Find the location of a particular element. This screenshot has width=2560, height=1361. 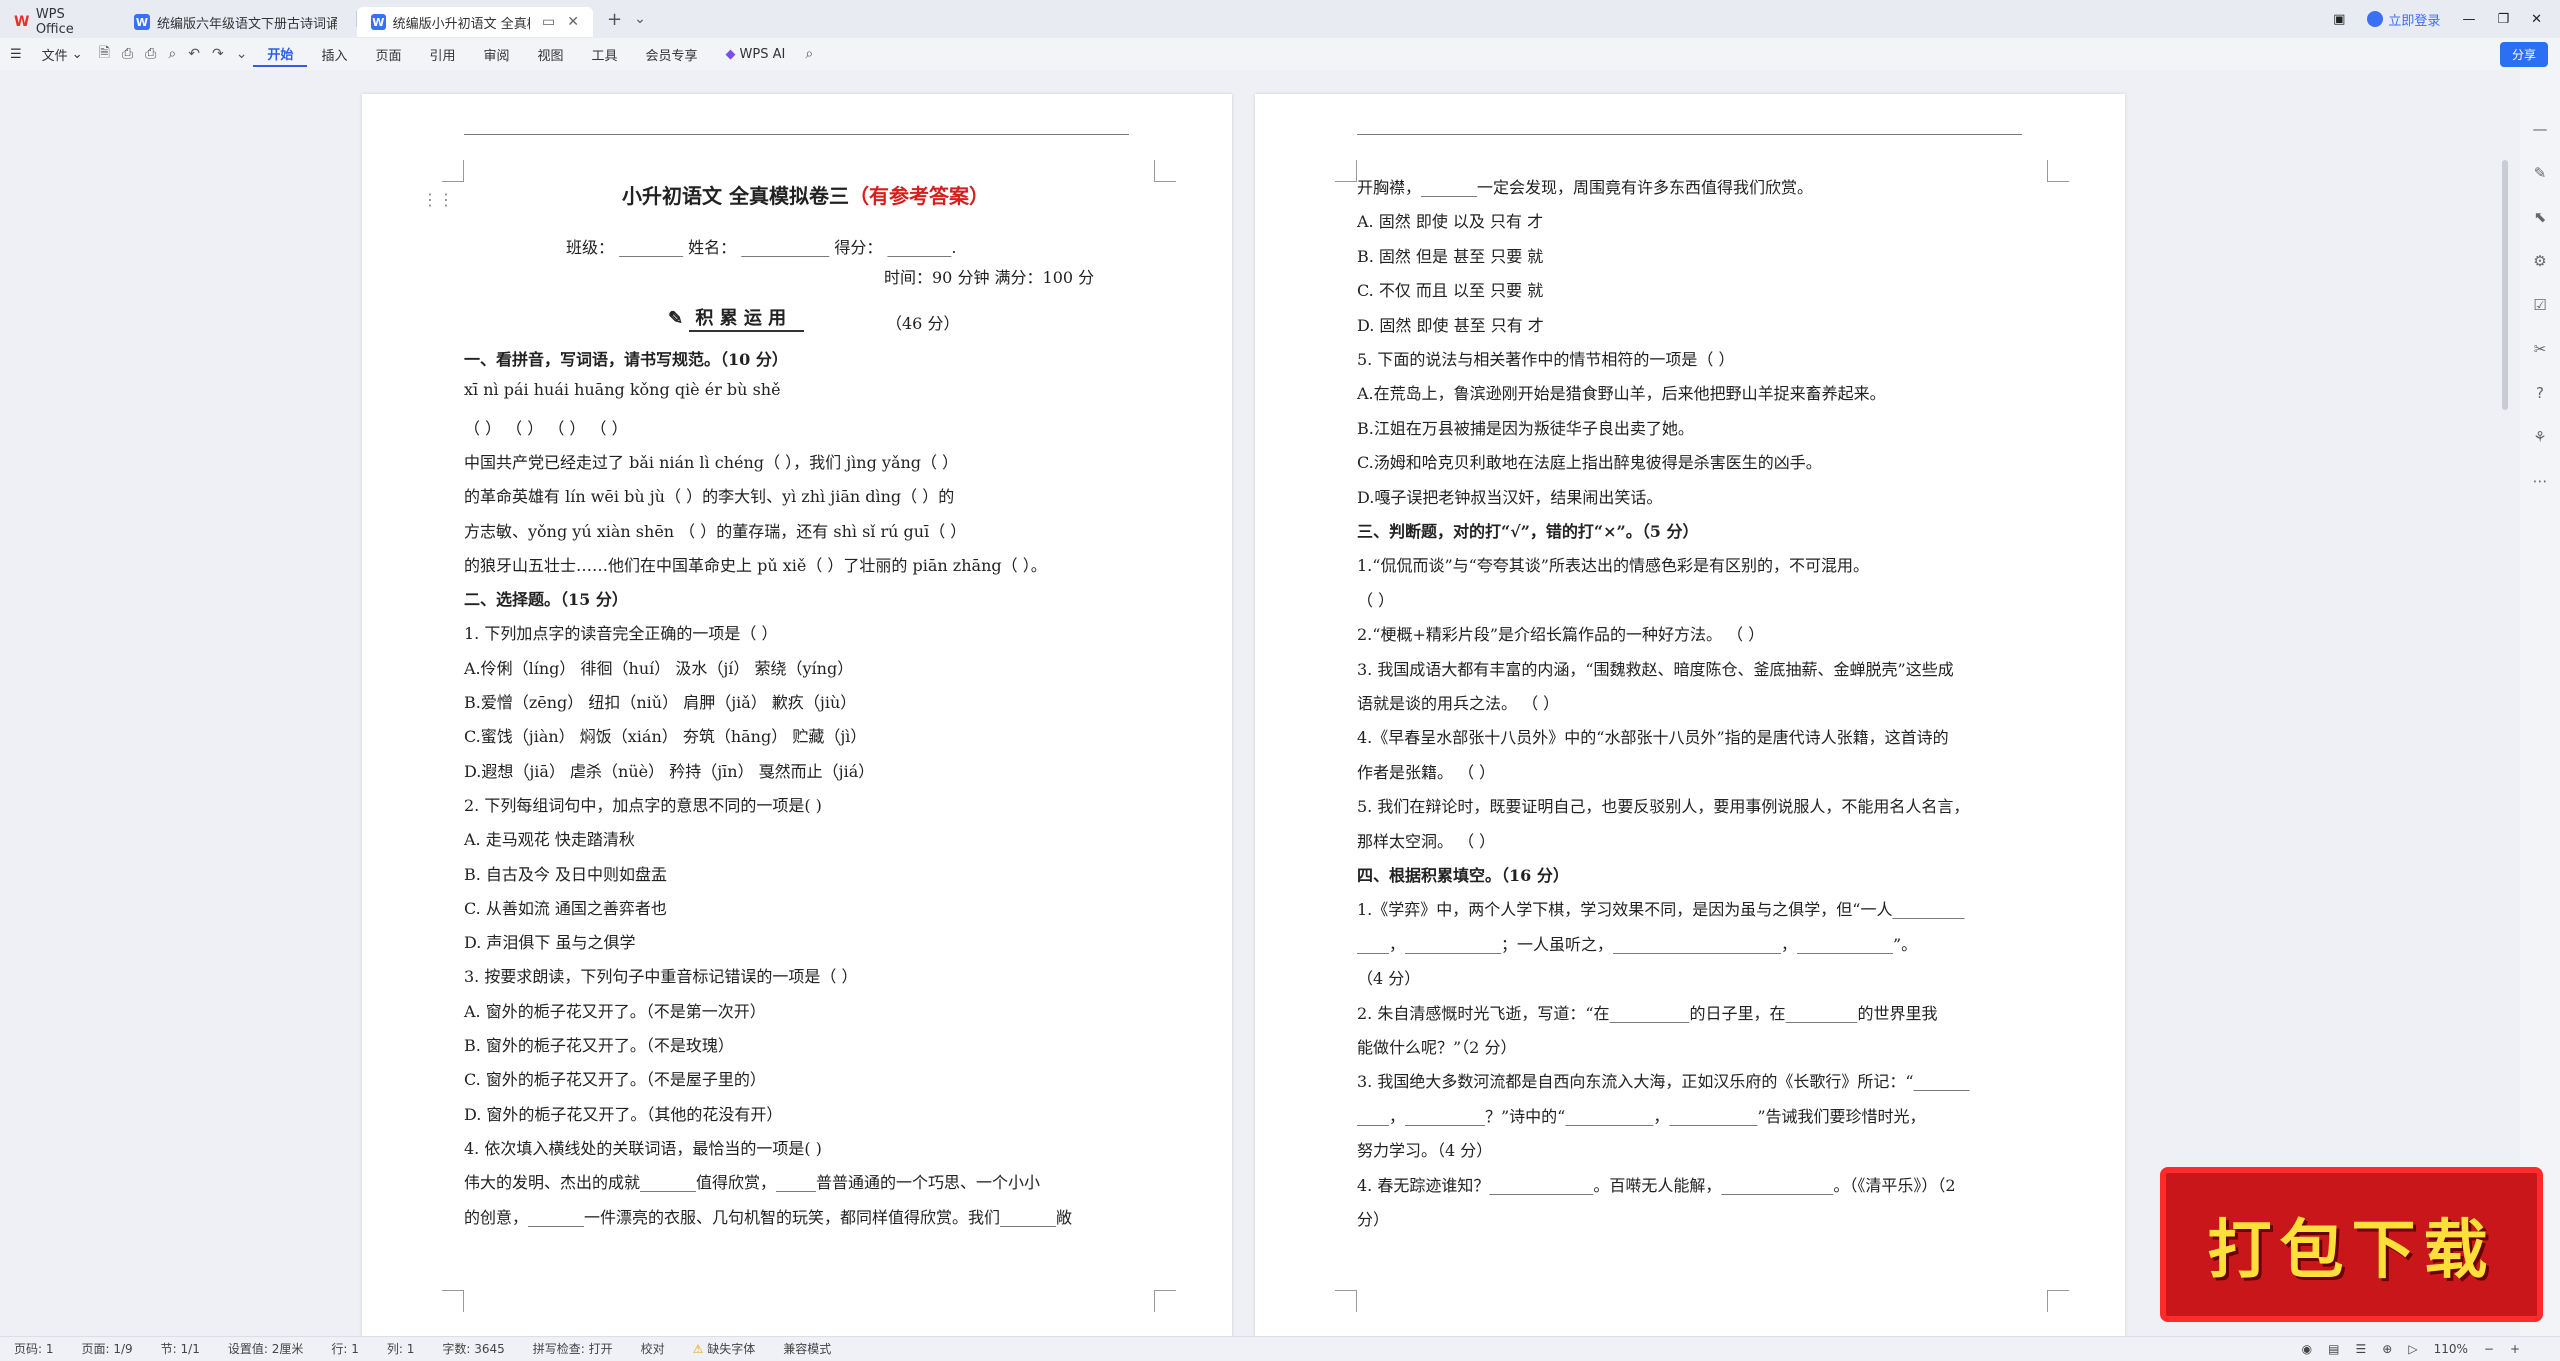

eye-icon: ◉ is located at coordinates (2307, 1349).